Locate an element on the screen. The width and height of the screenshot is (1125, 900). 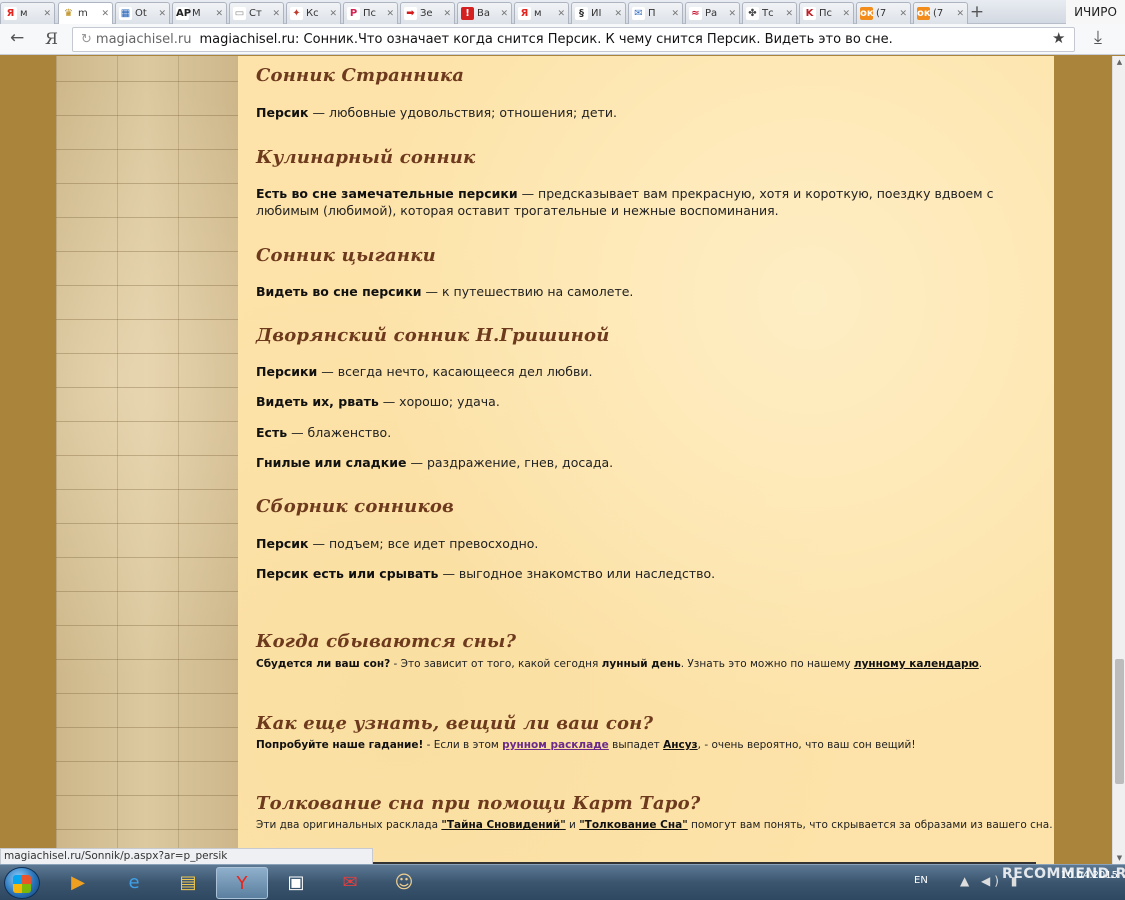
watermark: RECOMMEND.RU is located at coordinates (1063, 874).